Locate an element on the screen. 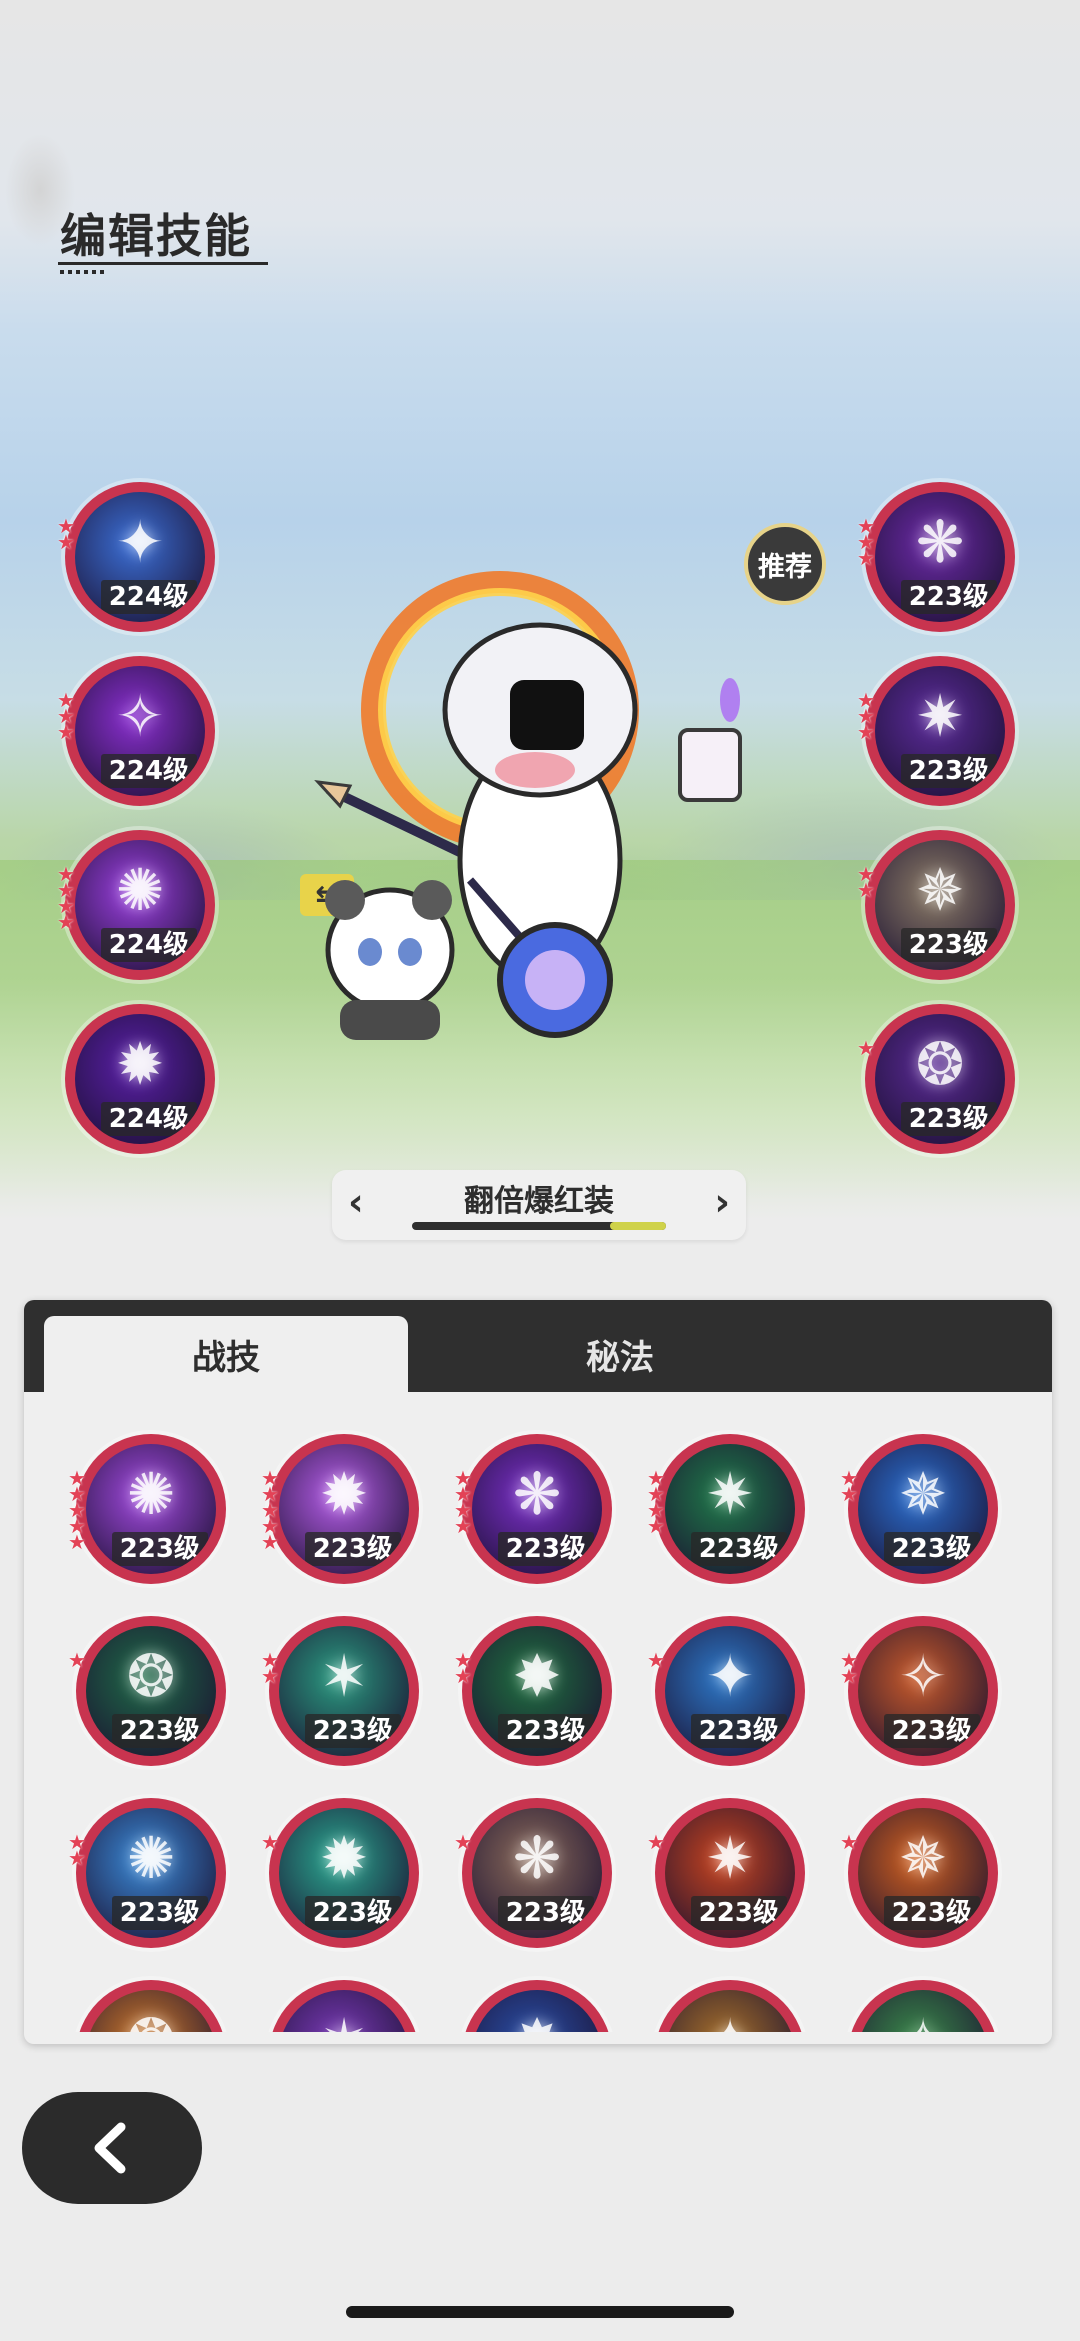  skill-icon-frame: ✸ 223级 is located at coordinates (537, 1691).